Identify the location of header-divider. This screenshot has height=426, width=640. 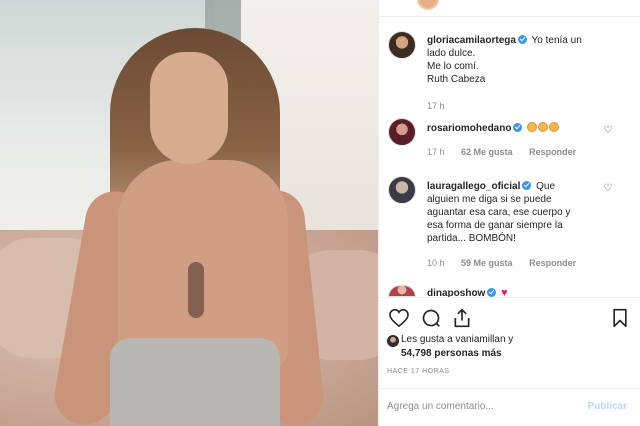
(509, 16).